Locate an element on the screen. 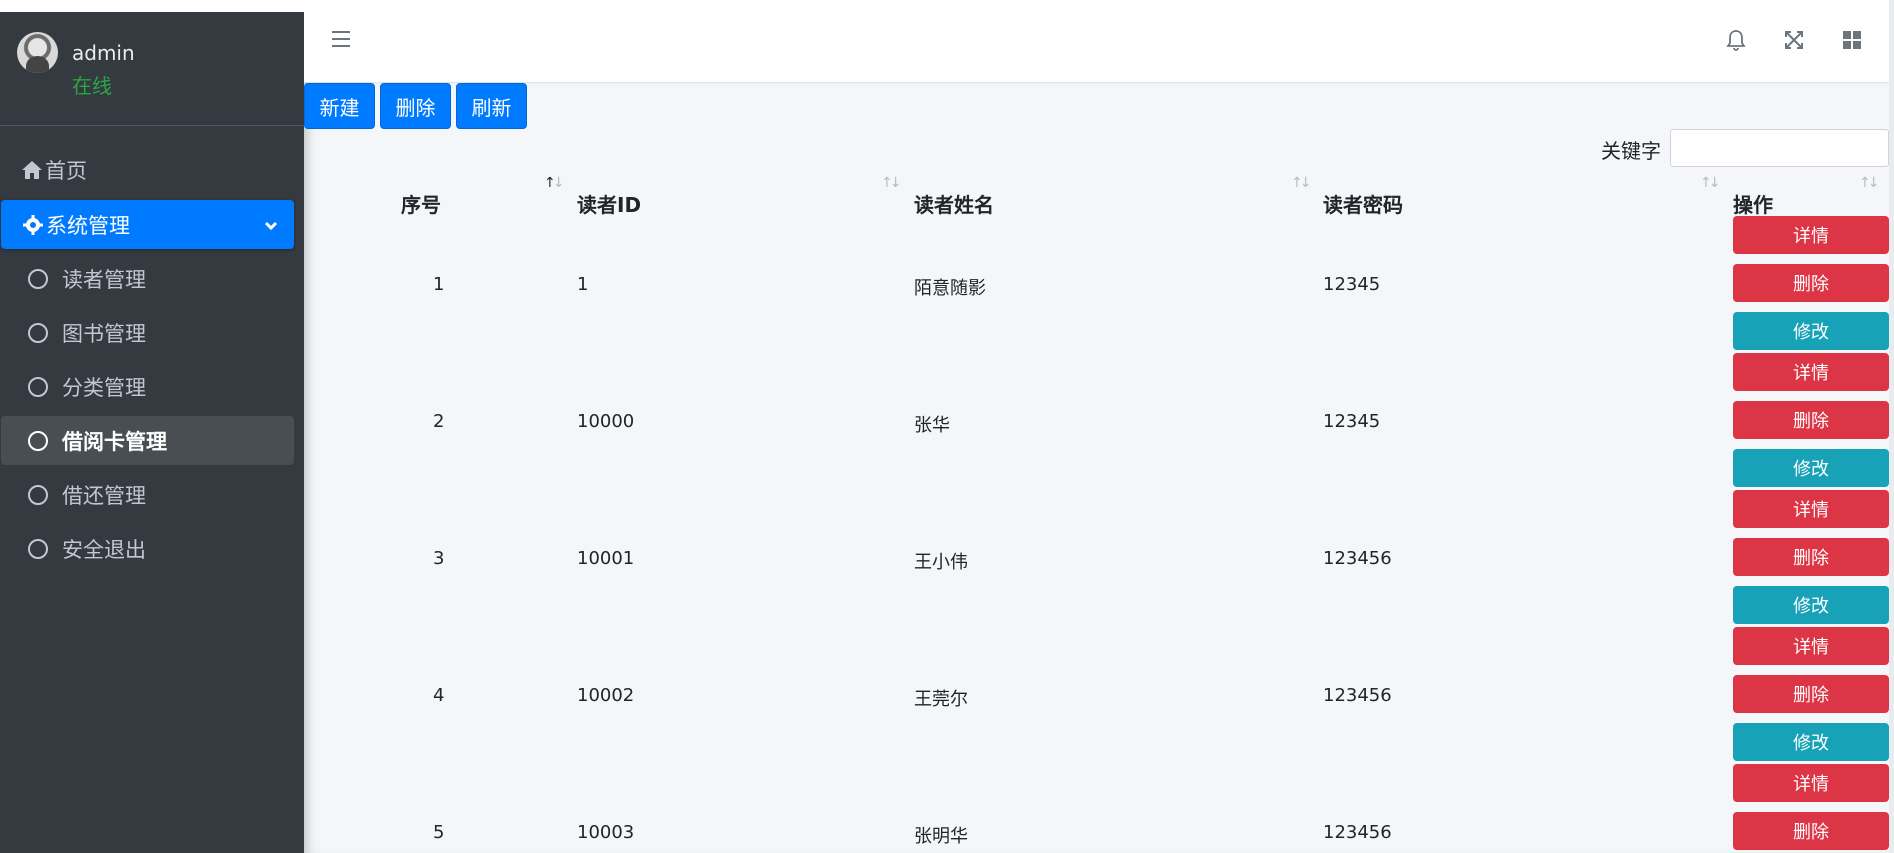 This screenshot has width=1894, height=853. cell-no: 3 is located at coordinates (439, 558).